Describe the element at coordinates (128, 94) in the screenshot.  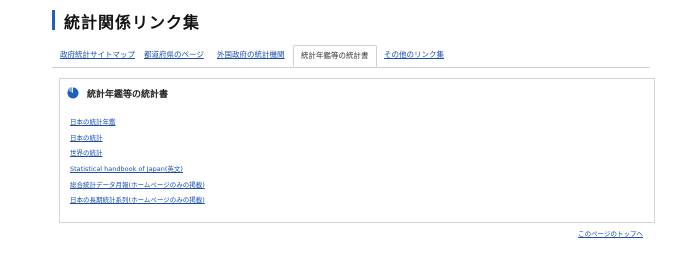
I see `section-title: 統計年鑑等の統計書` at that location.